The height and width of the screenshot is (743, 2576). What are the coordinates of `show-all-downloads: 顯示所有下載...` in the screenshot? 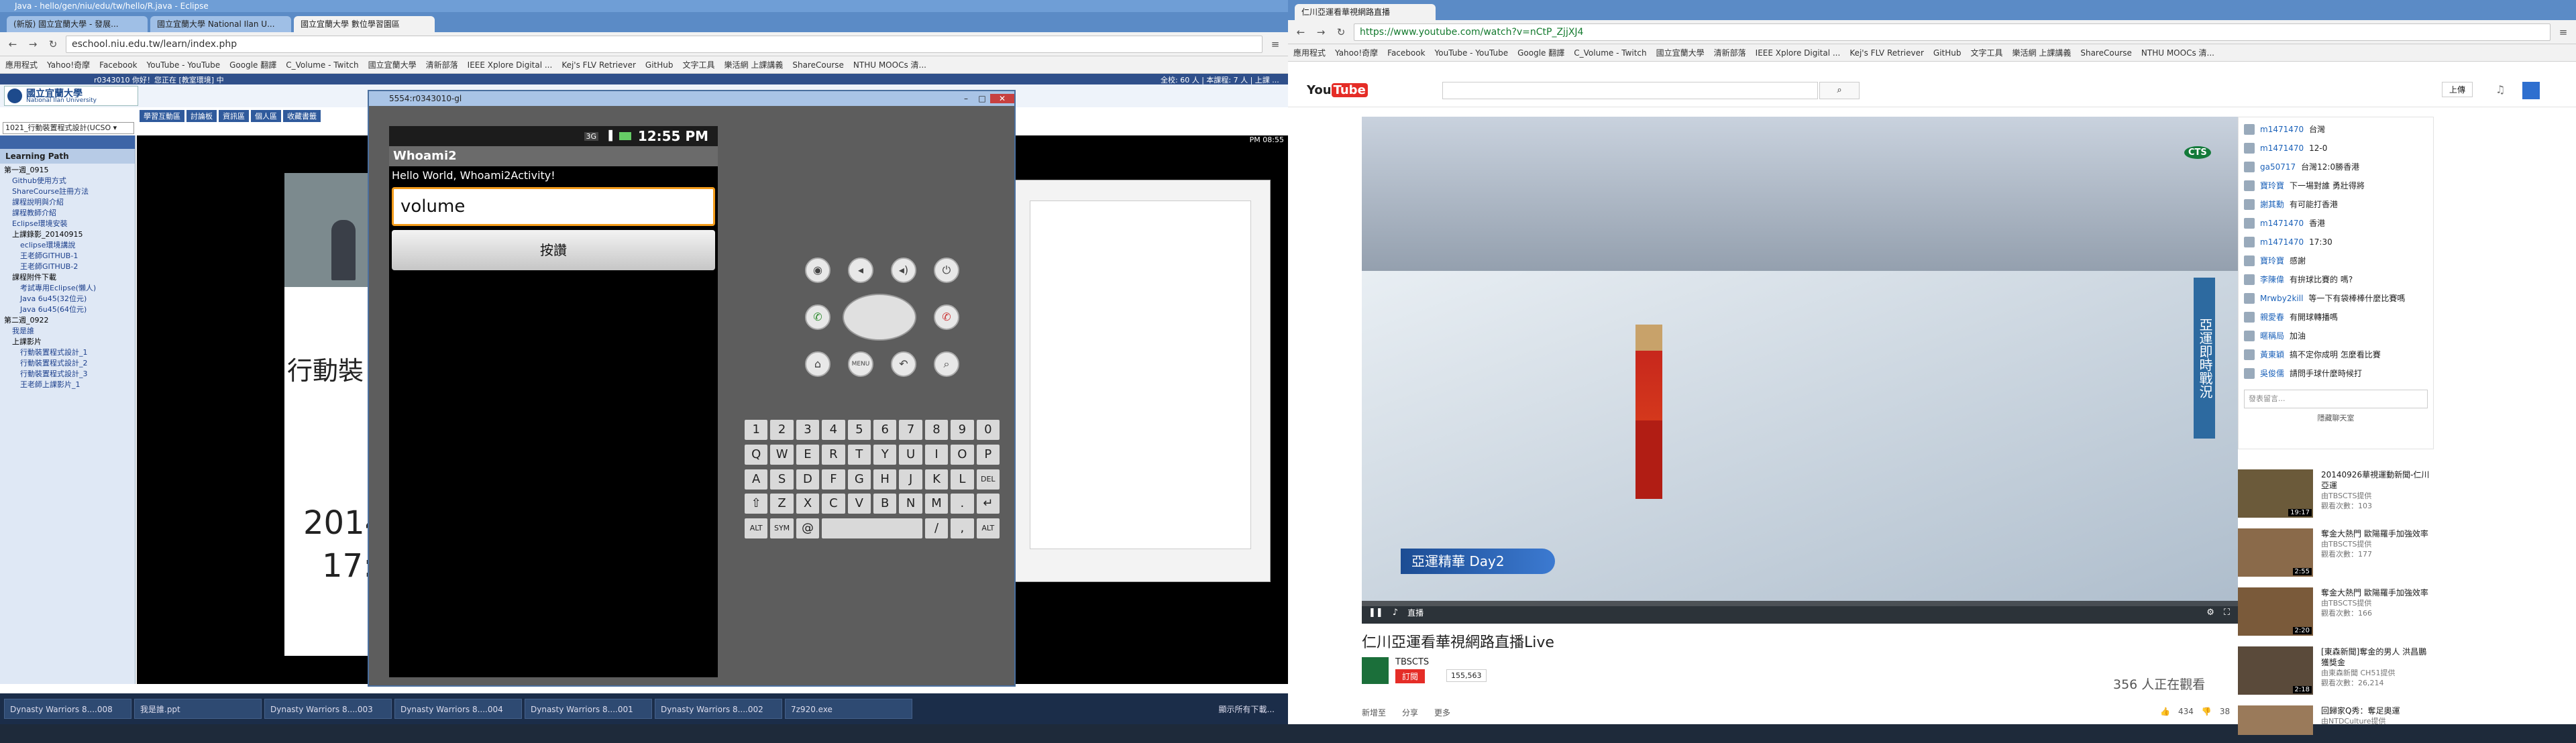 It's located at (1247, 709).